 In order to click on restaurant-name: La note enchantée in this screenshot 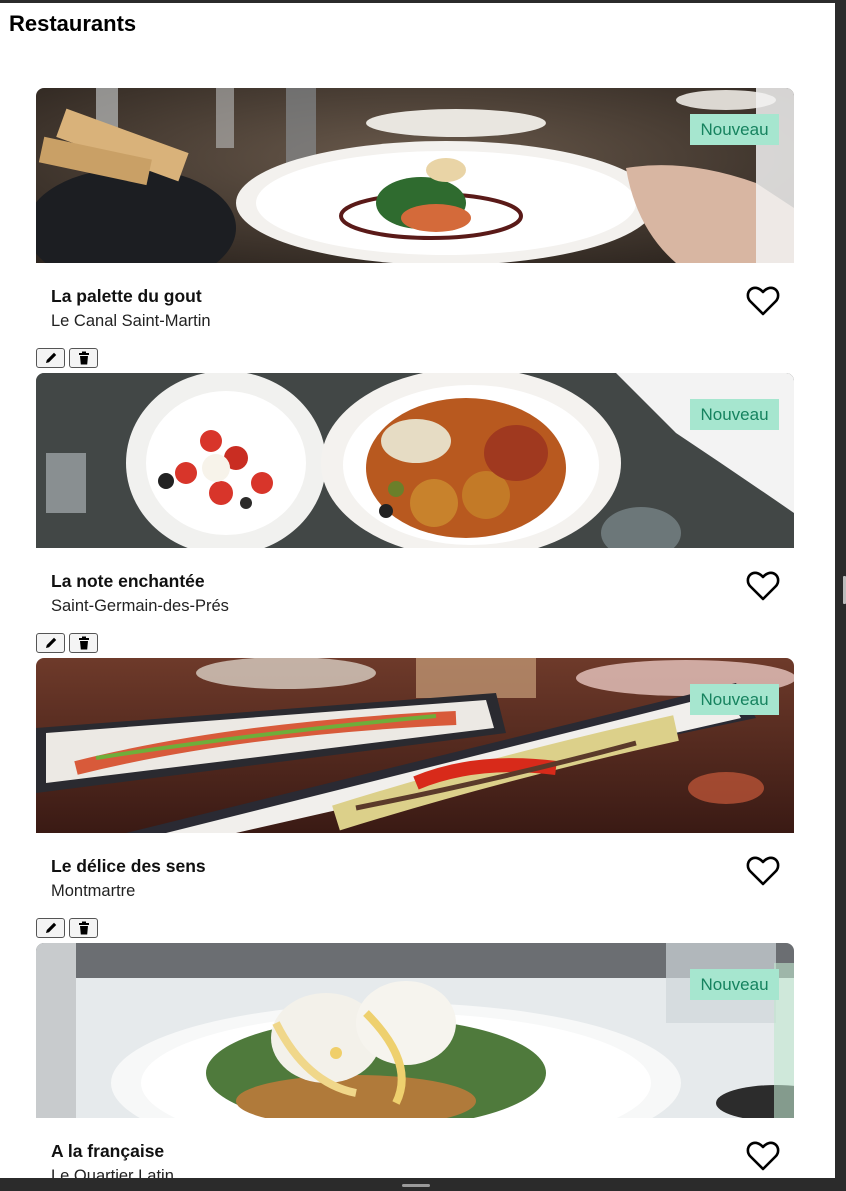, I will do `click(128, 581)`.